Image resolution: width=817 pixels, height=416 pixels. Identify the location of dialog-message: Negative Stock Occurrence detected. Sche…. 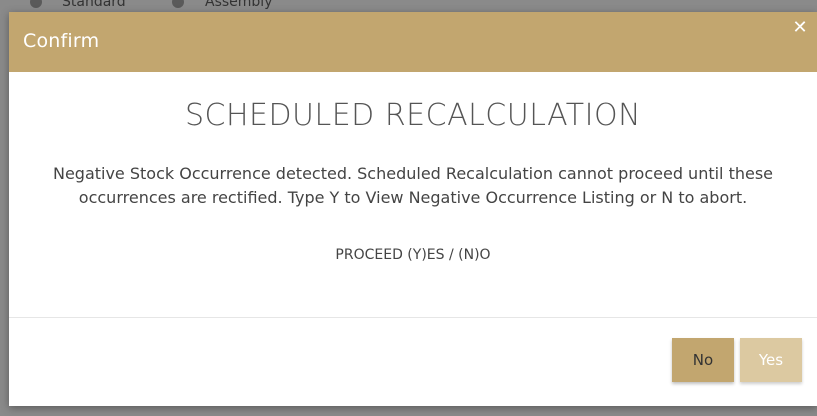
(413, 185).